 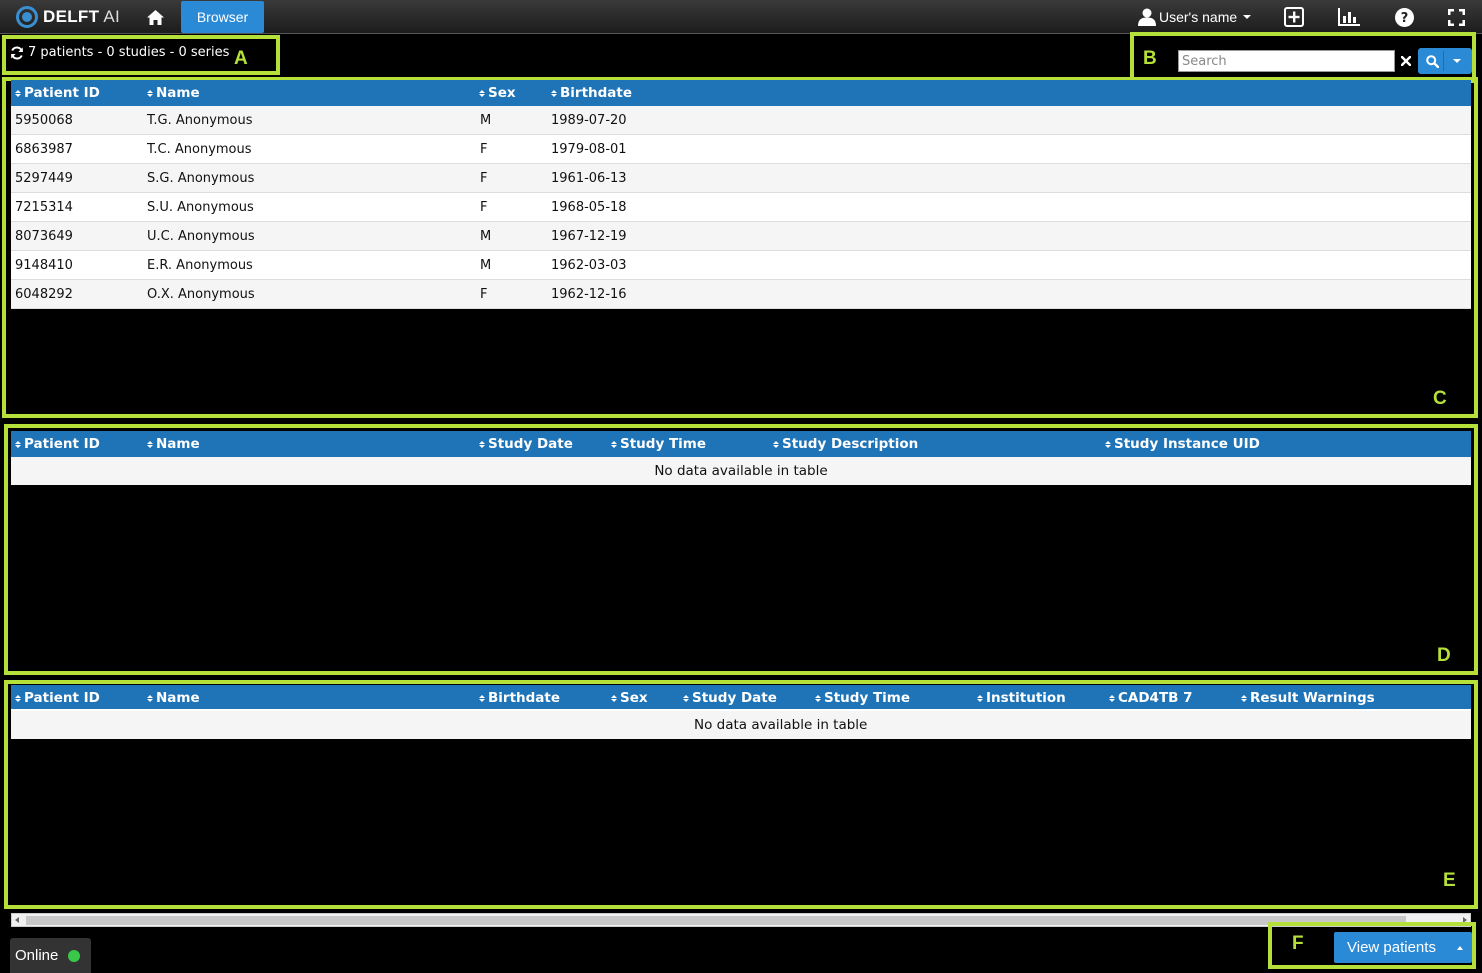 I want to click on sort-header-study-instance-uid: Study Instance UID, so click(x=1182, y=444).